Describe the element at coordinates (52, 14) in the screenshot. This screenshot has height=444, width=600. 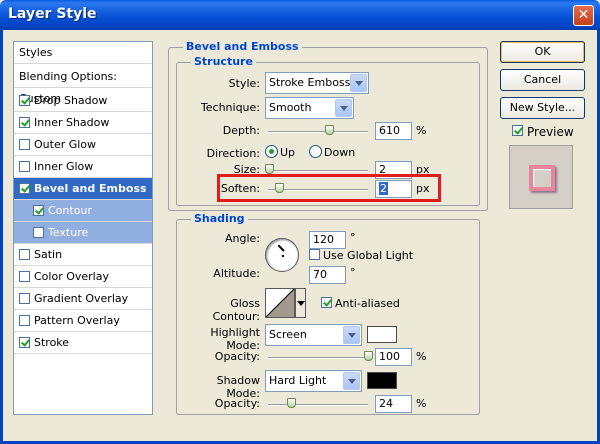
I see `window-title: Layer Style` at that location.